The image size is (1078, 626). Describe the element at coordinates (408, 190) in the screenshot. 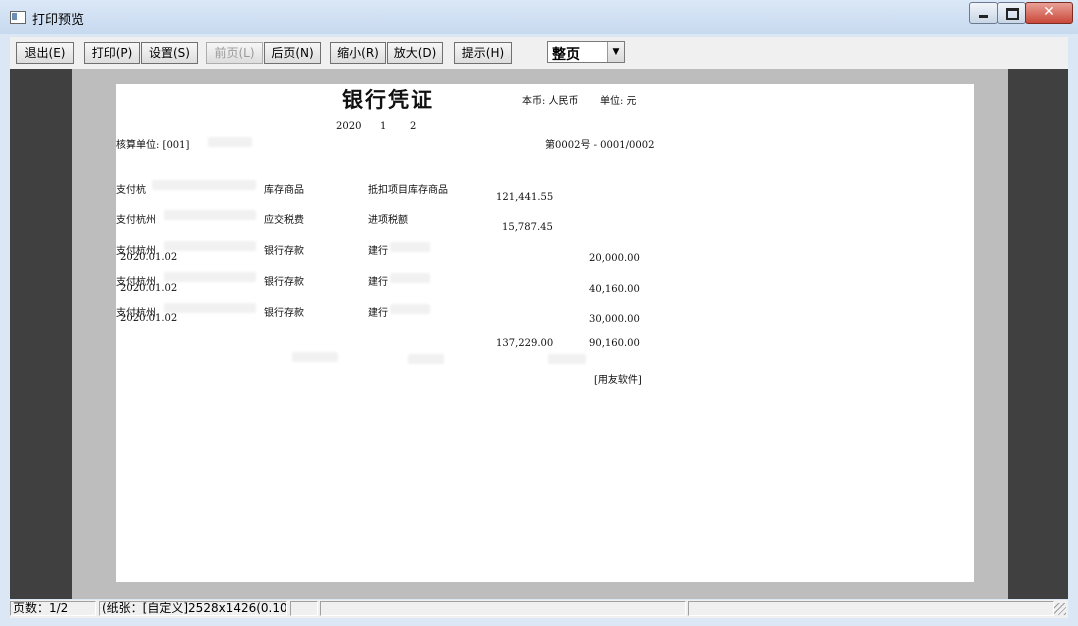

I see `row-subaccount: 抵扣项目库存商品` at that location.